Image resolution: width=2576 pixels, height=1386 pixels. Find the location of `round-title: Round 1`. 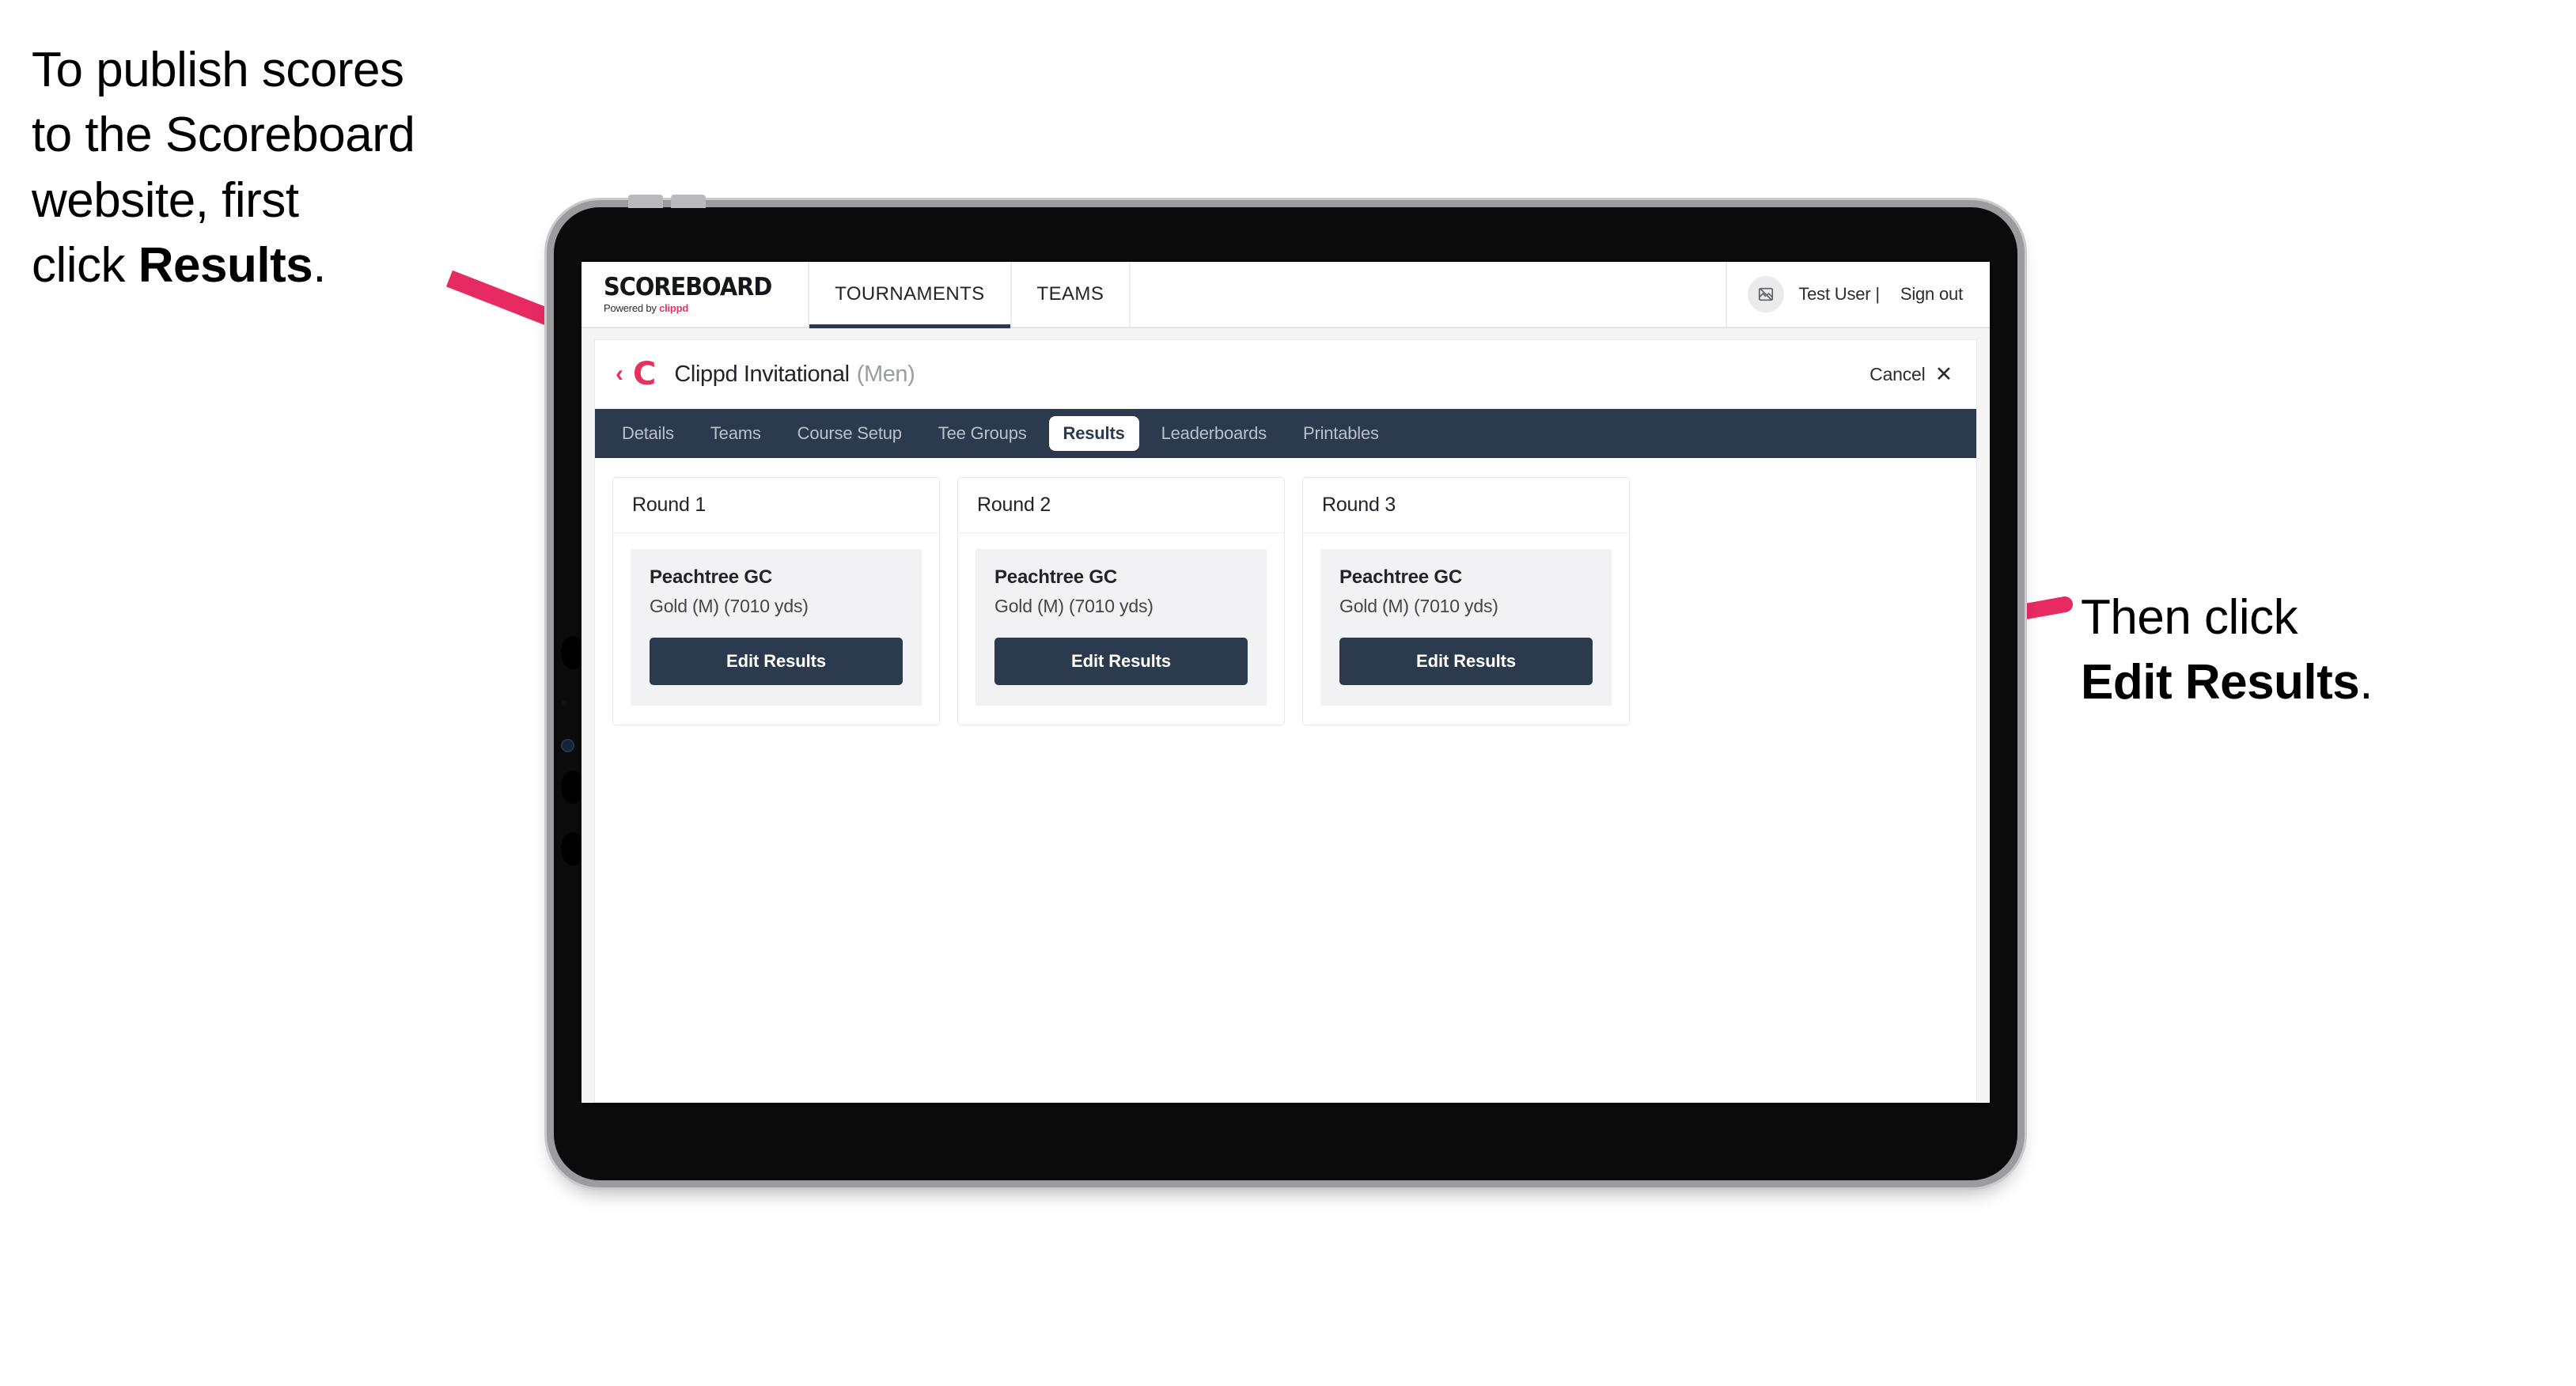

round-title: Round 1 is located at coordinates (776, 506).